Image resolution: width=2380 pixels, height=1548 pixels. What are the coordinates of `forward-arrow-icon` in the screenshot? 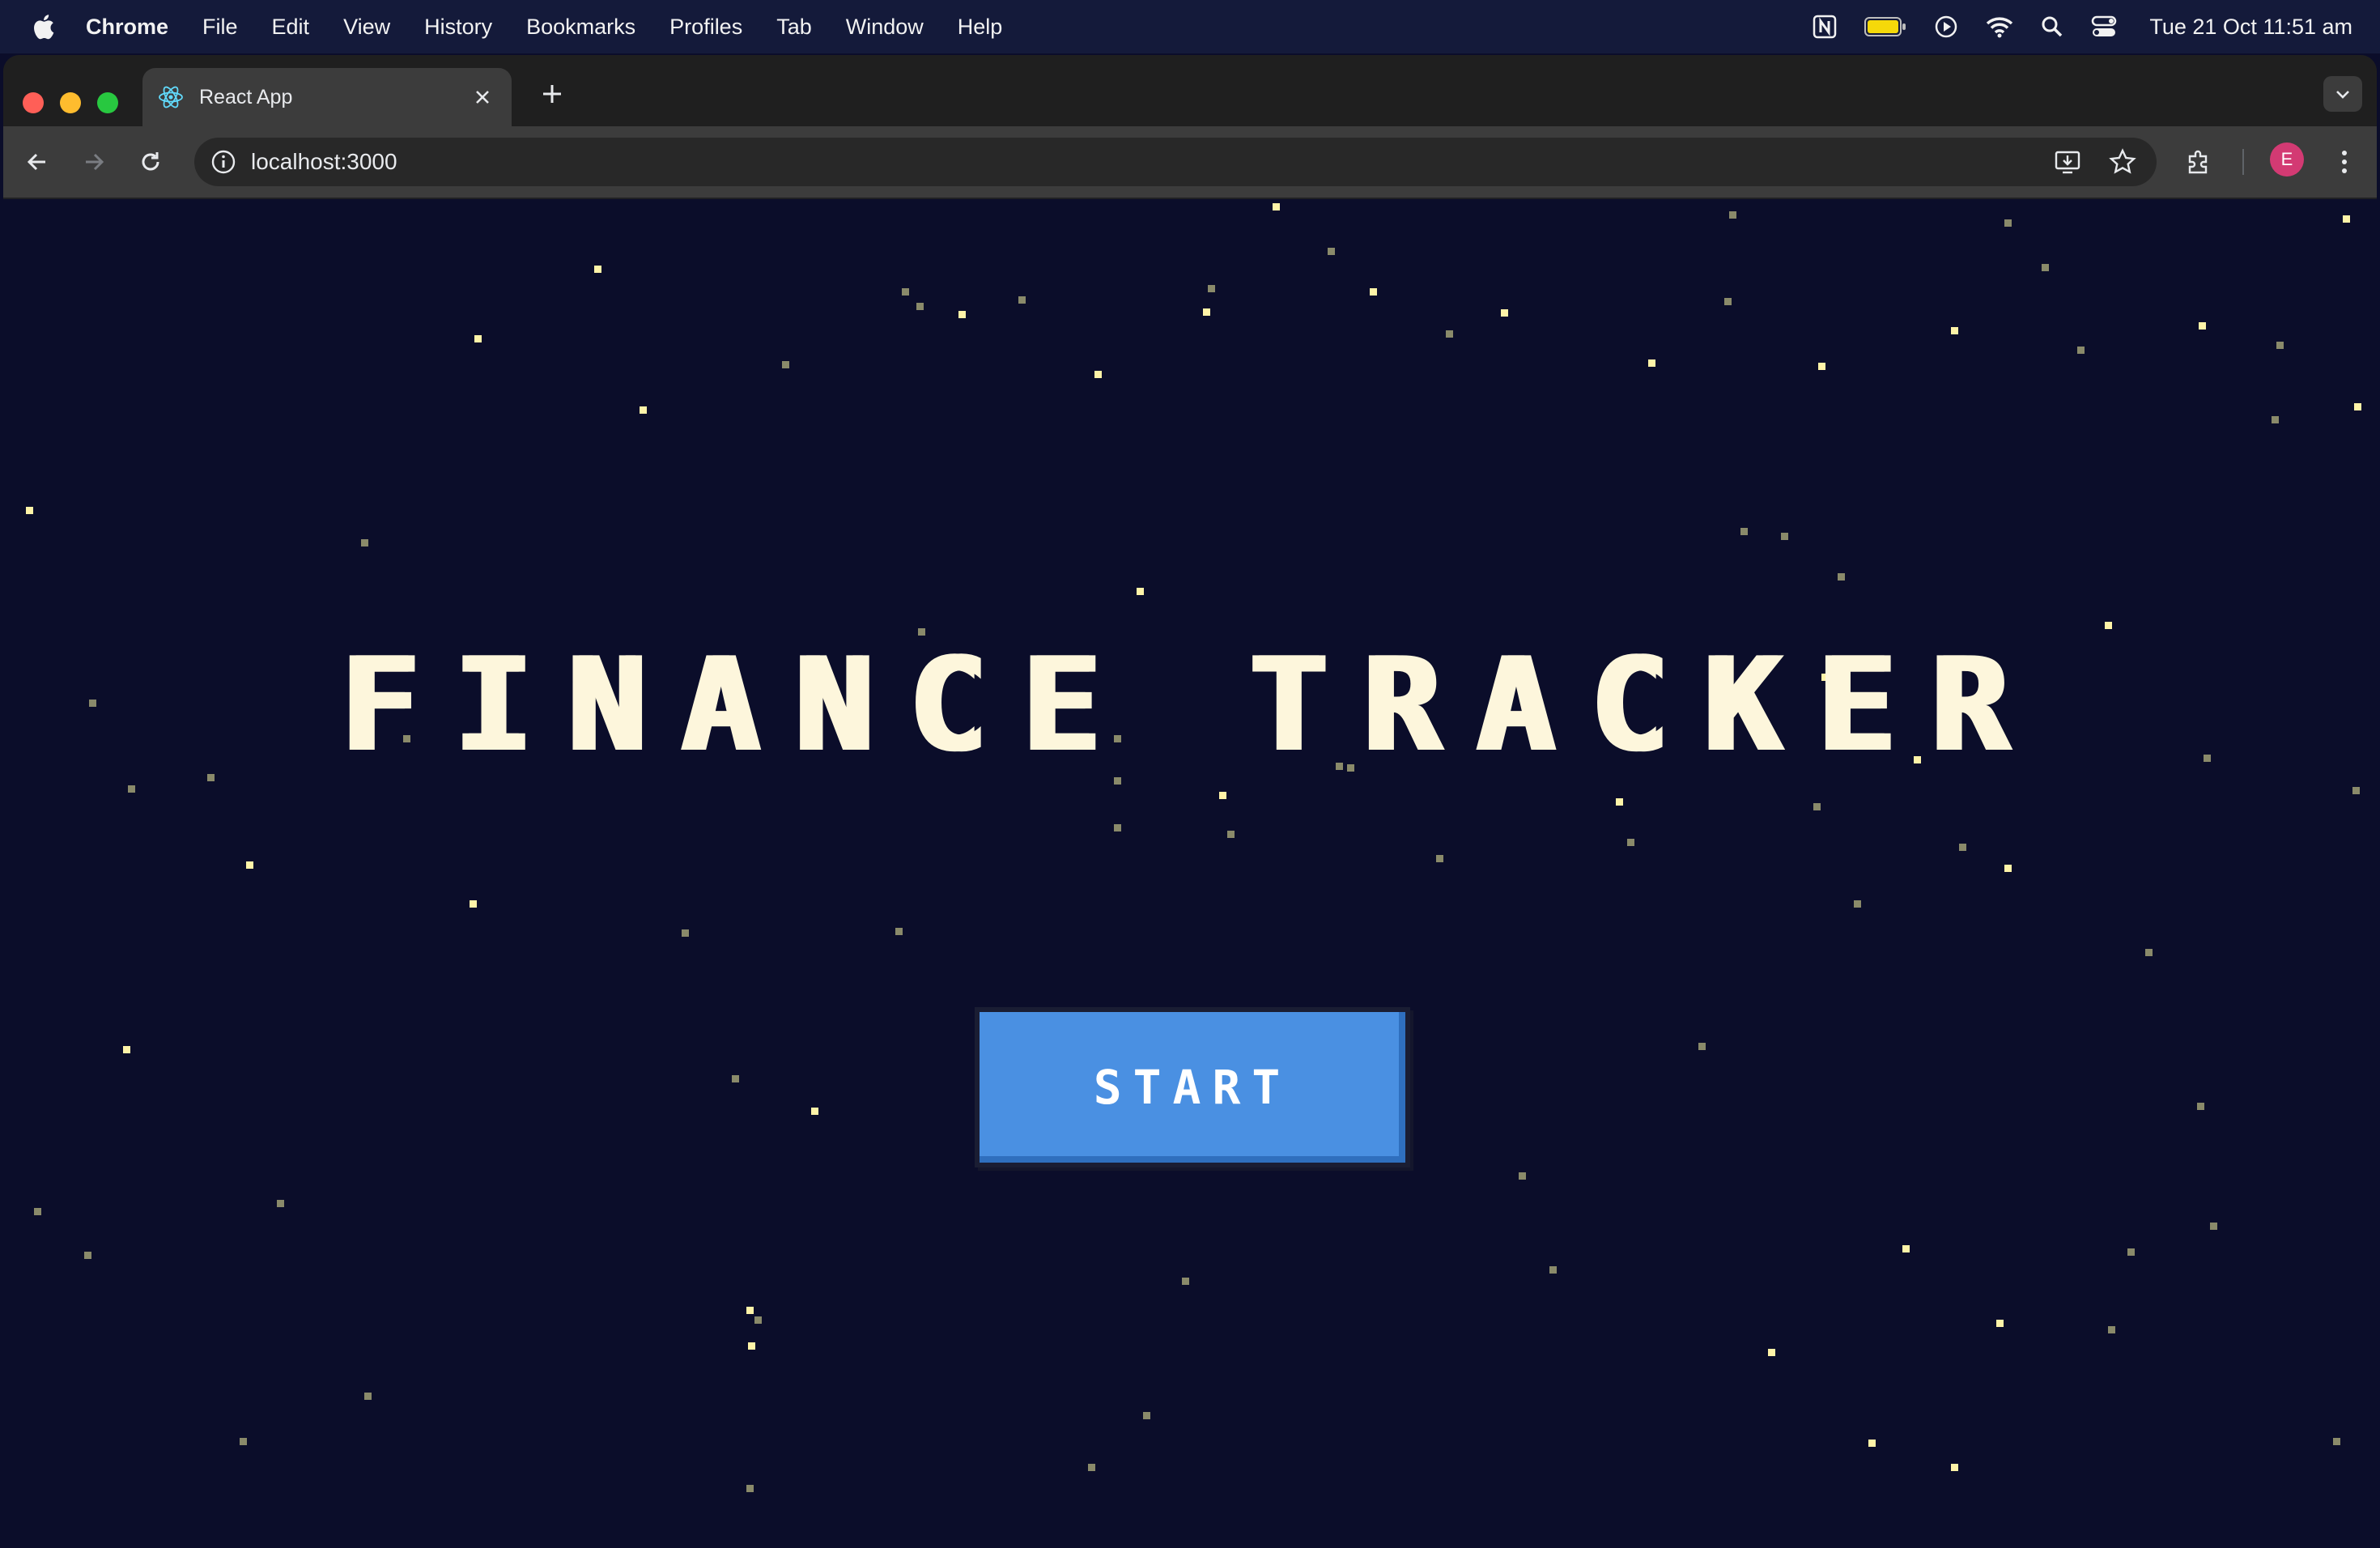 It's located at (95, 162).